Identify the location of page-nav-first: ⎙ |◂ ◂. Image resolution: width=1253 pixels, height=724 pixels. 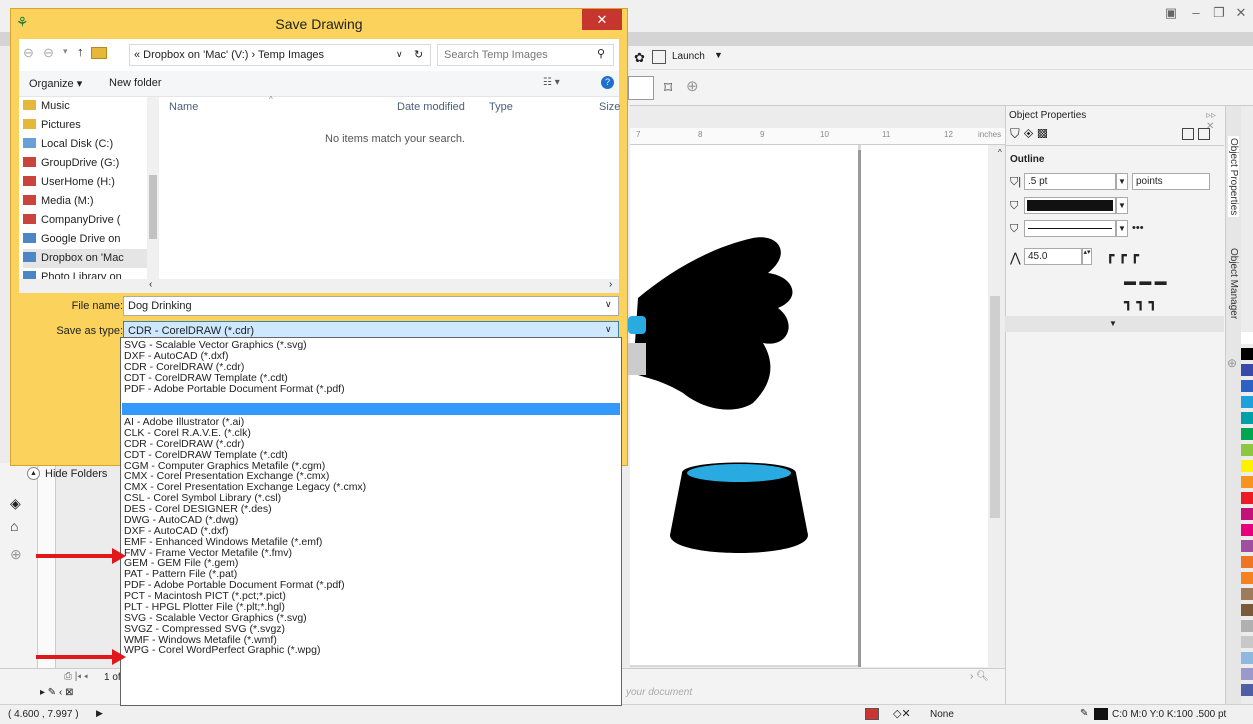
(76, 676).